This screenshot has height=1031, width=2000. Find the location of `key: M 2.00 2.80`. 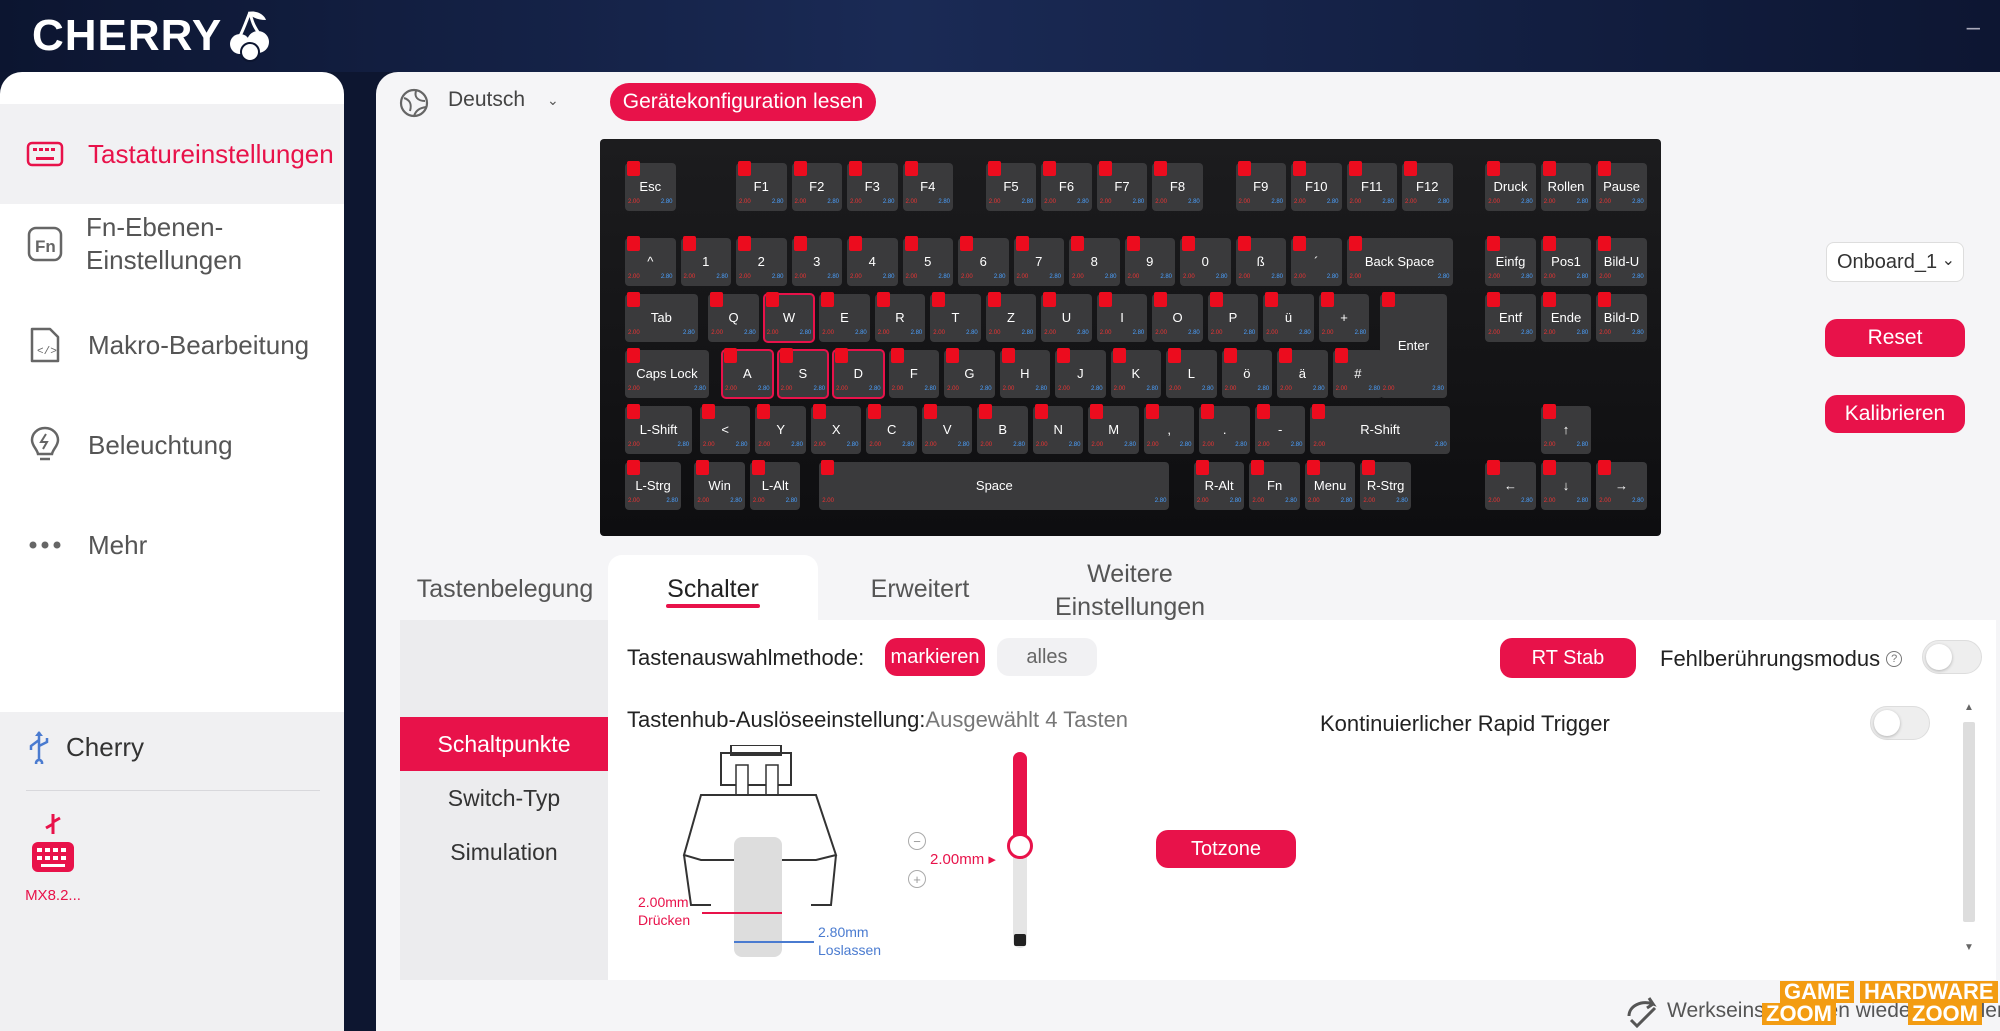

key: M 2.00 2.80 is located at coordinates (1113, 429).